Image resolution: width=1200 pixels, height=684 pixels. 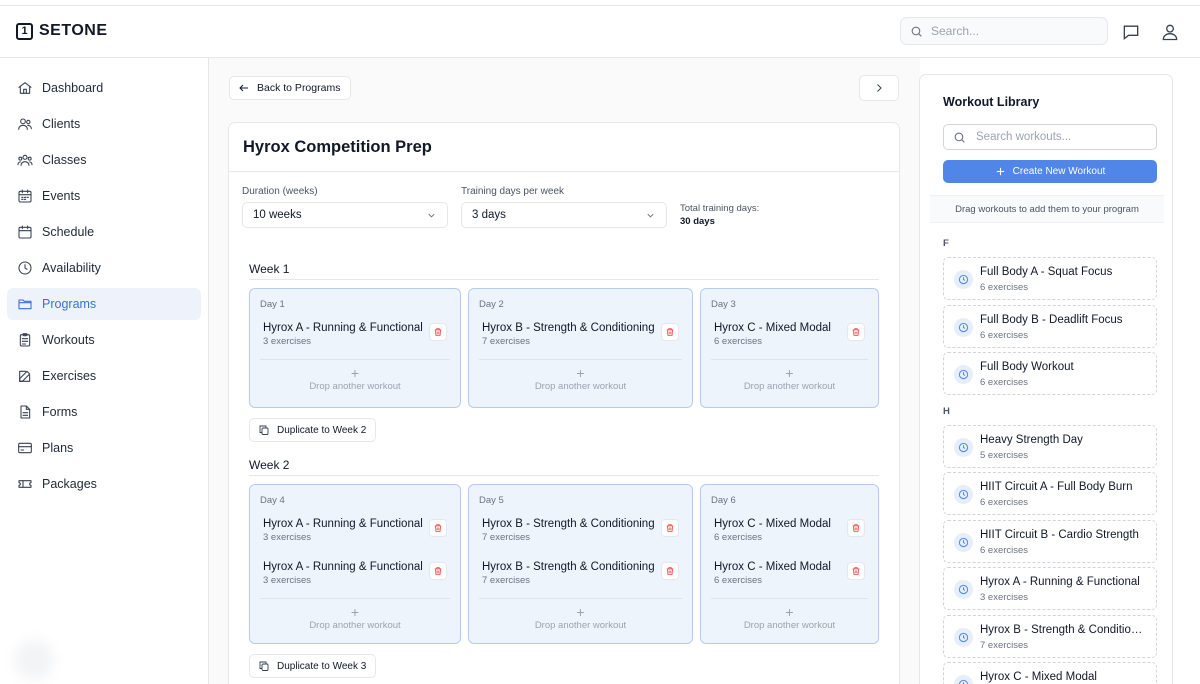 I want to click on chevron-right-icon, so click(x=879, y=88).